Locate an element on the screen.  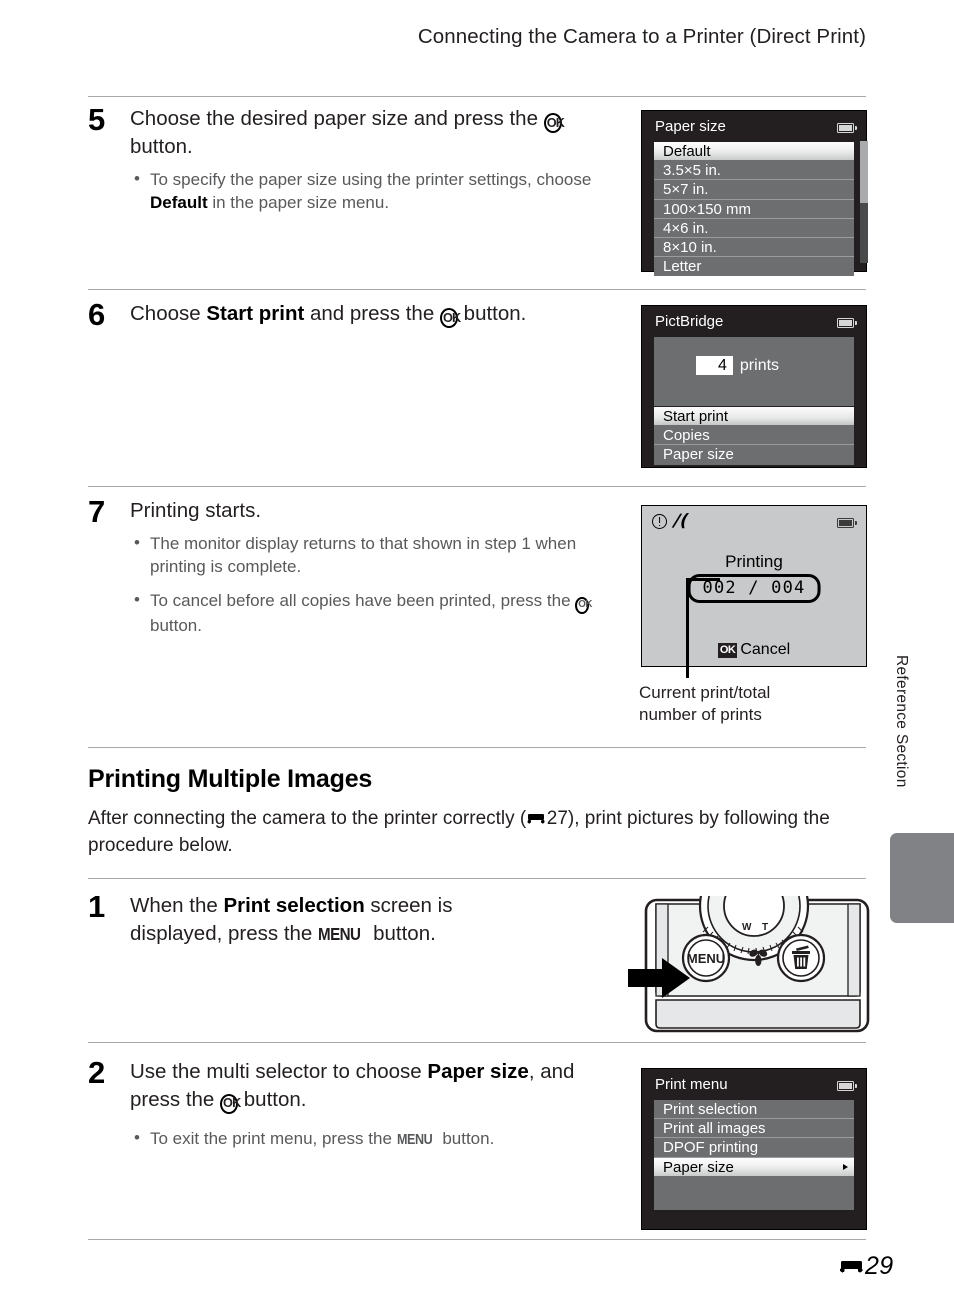
menu-item-label: 4×6 in. is located at coordinates (686, 228).